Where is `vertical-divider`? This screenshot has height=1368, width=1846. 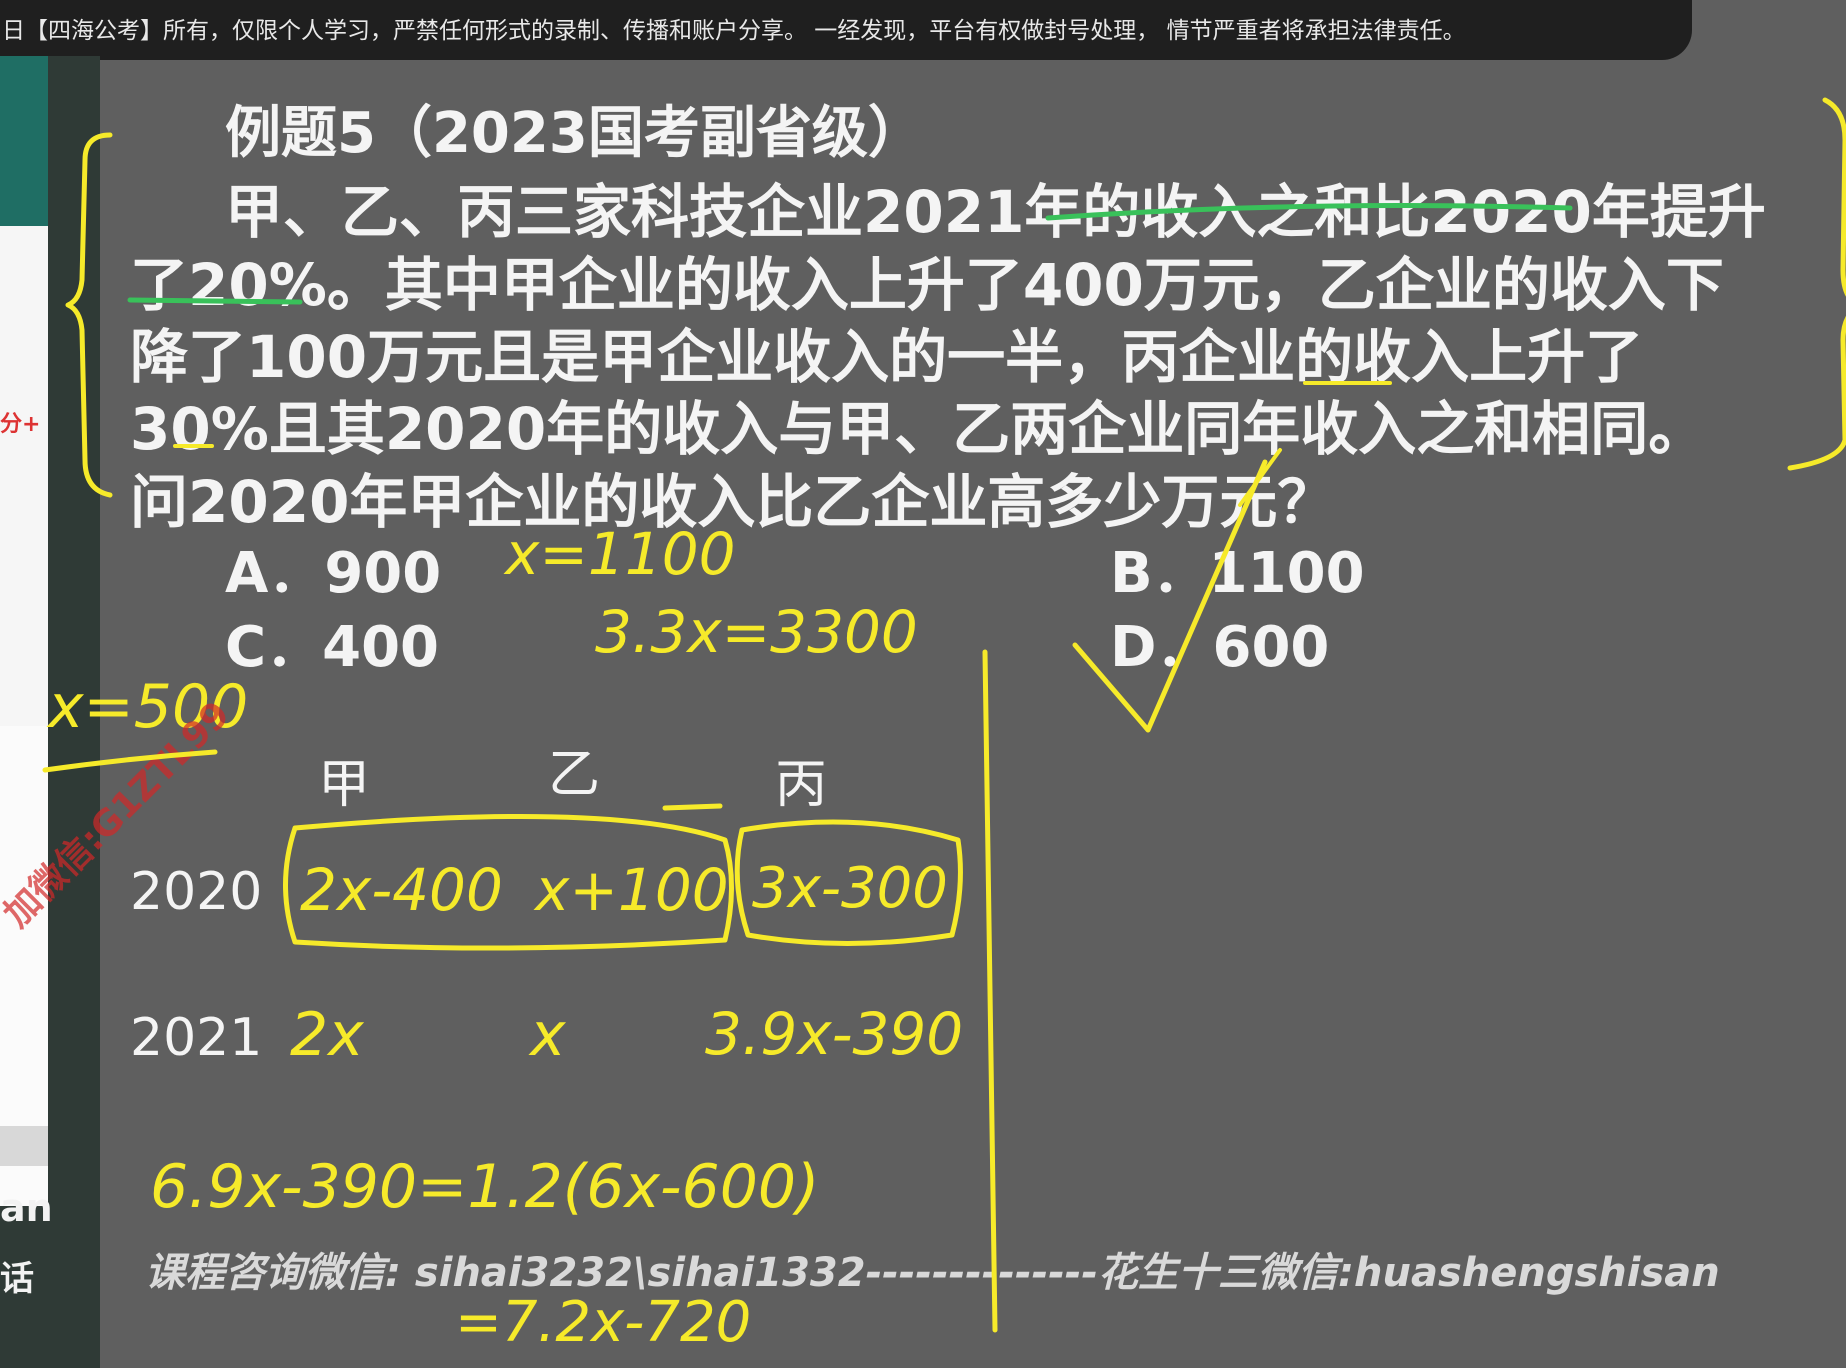 vertical-divider is located at coordinates (990, 991).